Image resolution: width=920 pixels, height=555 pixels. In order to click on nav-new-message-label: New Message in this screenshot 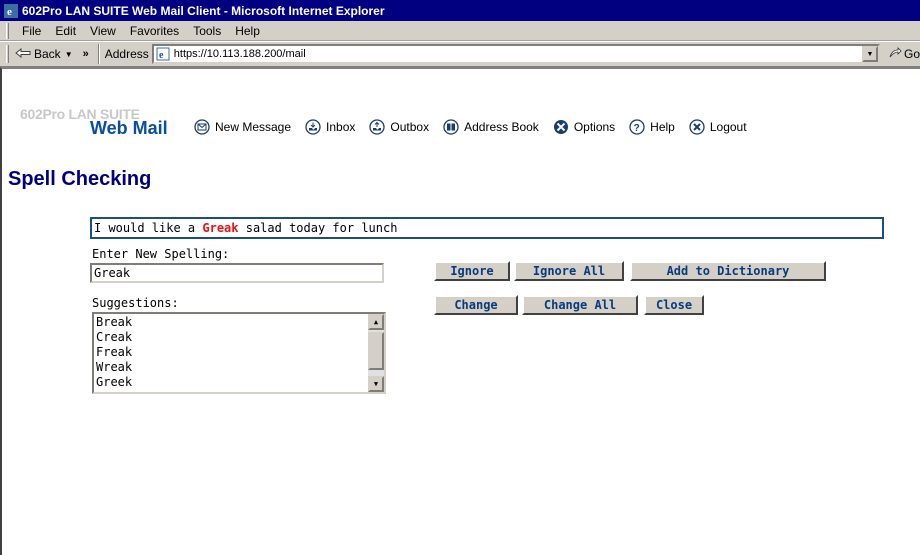, I will do `click(253, 127)`.